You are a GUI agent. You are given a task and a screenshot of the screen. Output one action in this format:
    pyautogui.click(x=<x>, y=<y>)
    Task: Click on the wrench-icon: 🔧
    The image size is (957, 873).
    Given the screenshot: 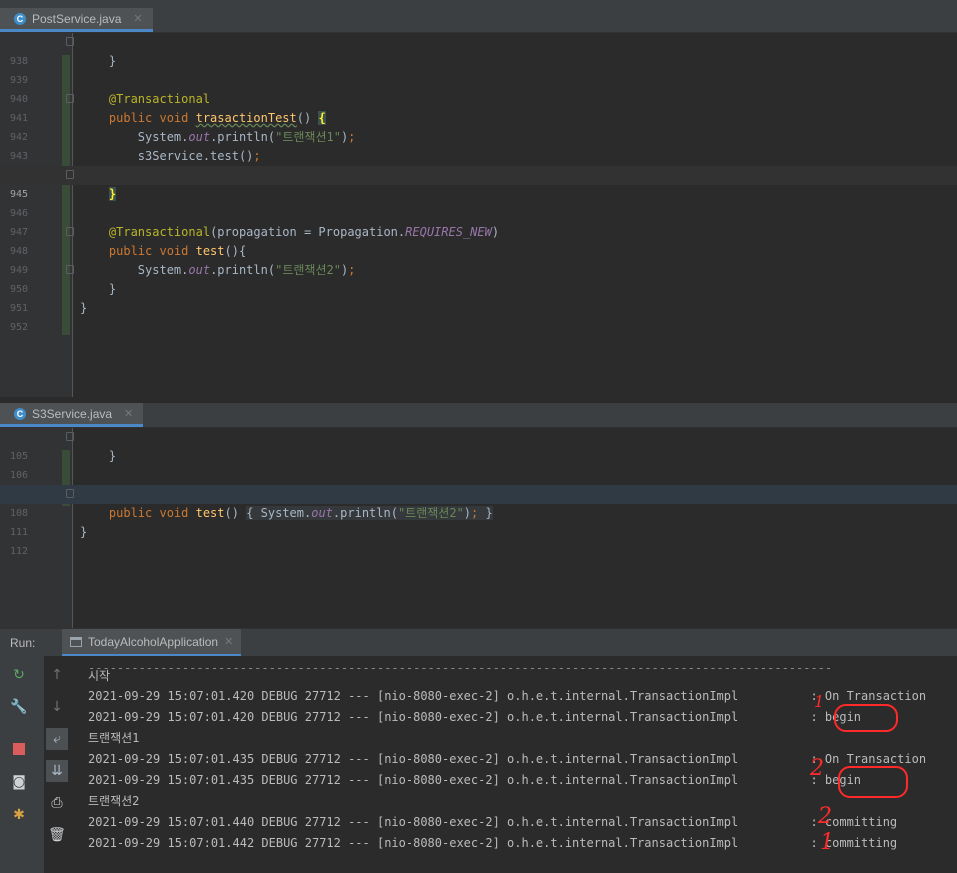 What is the action you would take?
    pyautogui.click(x=19, y=707)
    